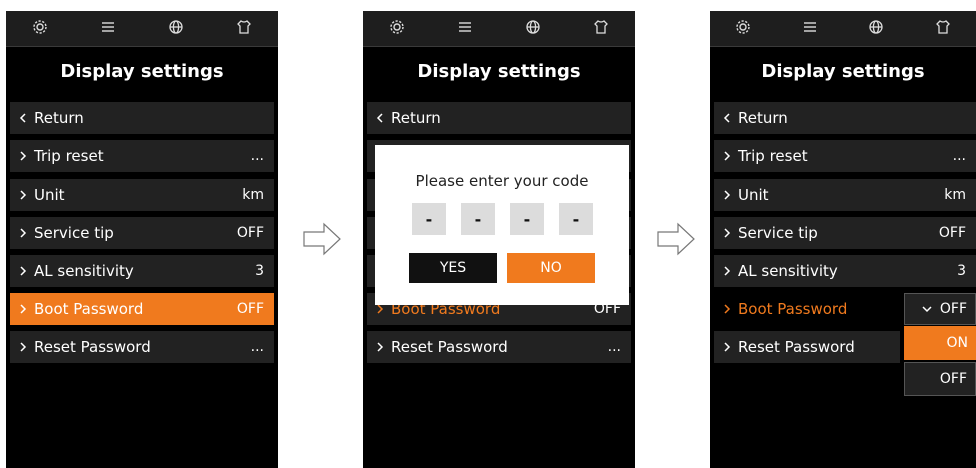  What do you see at coordinates (453, 268) in the screenshot?
I see `yes-button: YES` at bounding box center [453, 268].